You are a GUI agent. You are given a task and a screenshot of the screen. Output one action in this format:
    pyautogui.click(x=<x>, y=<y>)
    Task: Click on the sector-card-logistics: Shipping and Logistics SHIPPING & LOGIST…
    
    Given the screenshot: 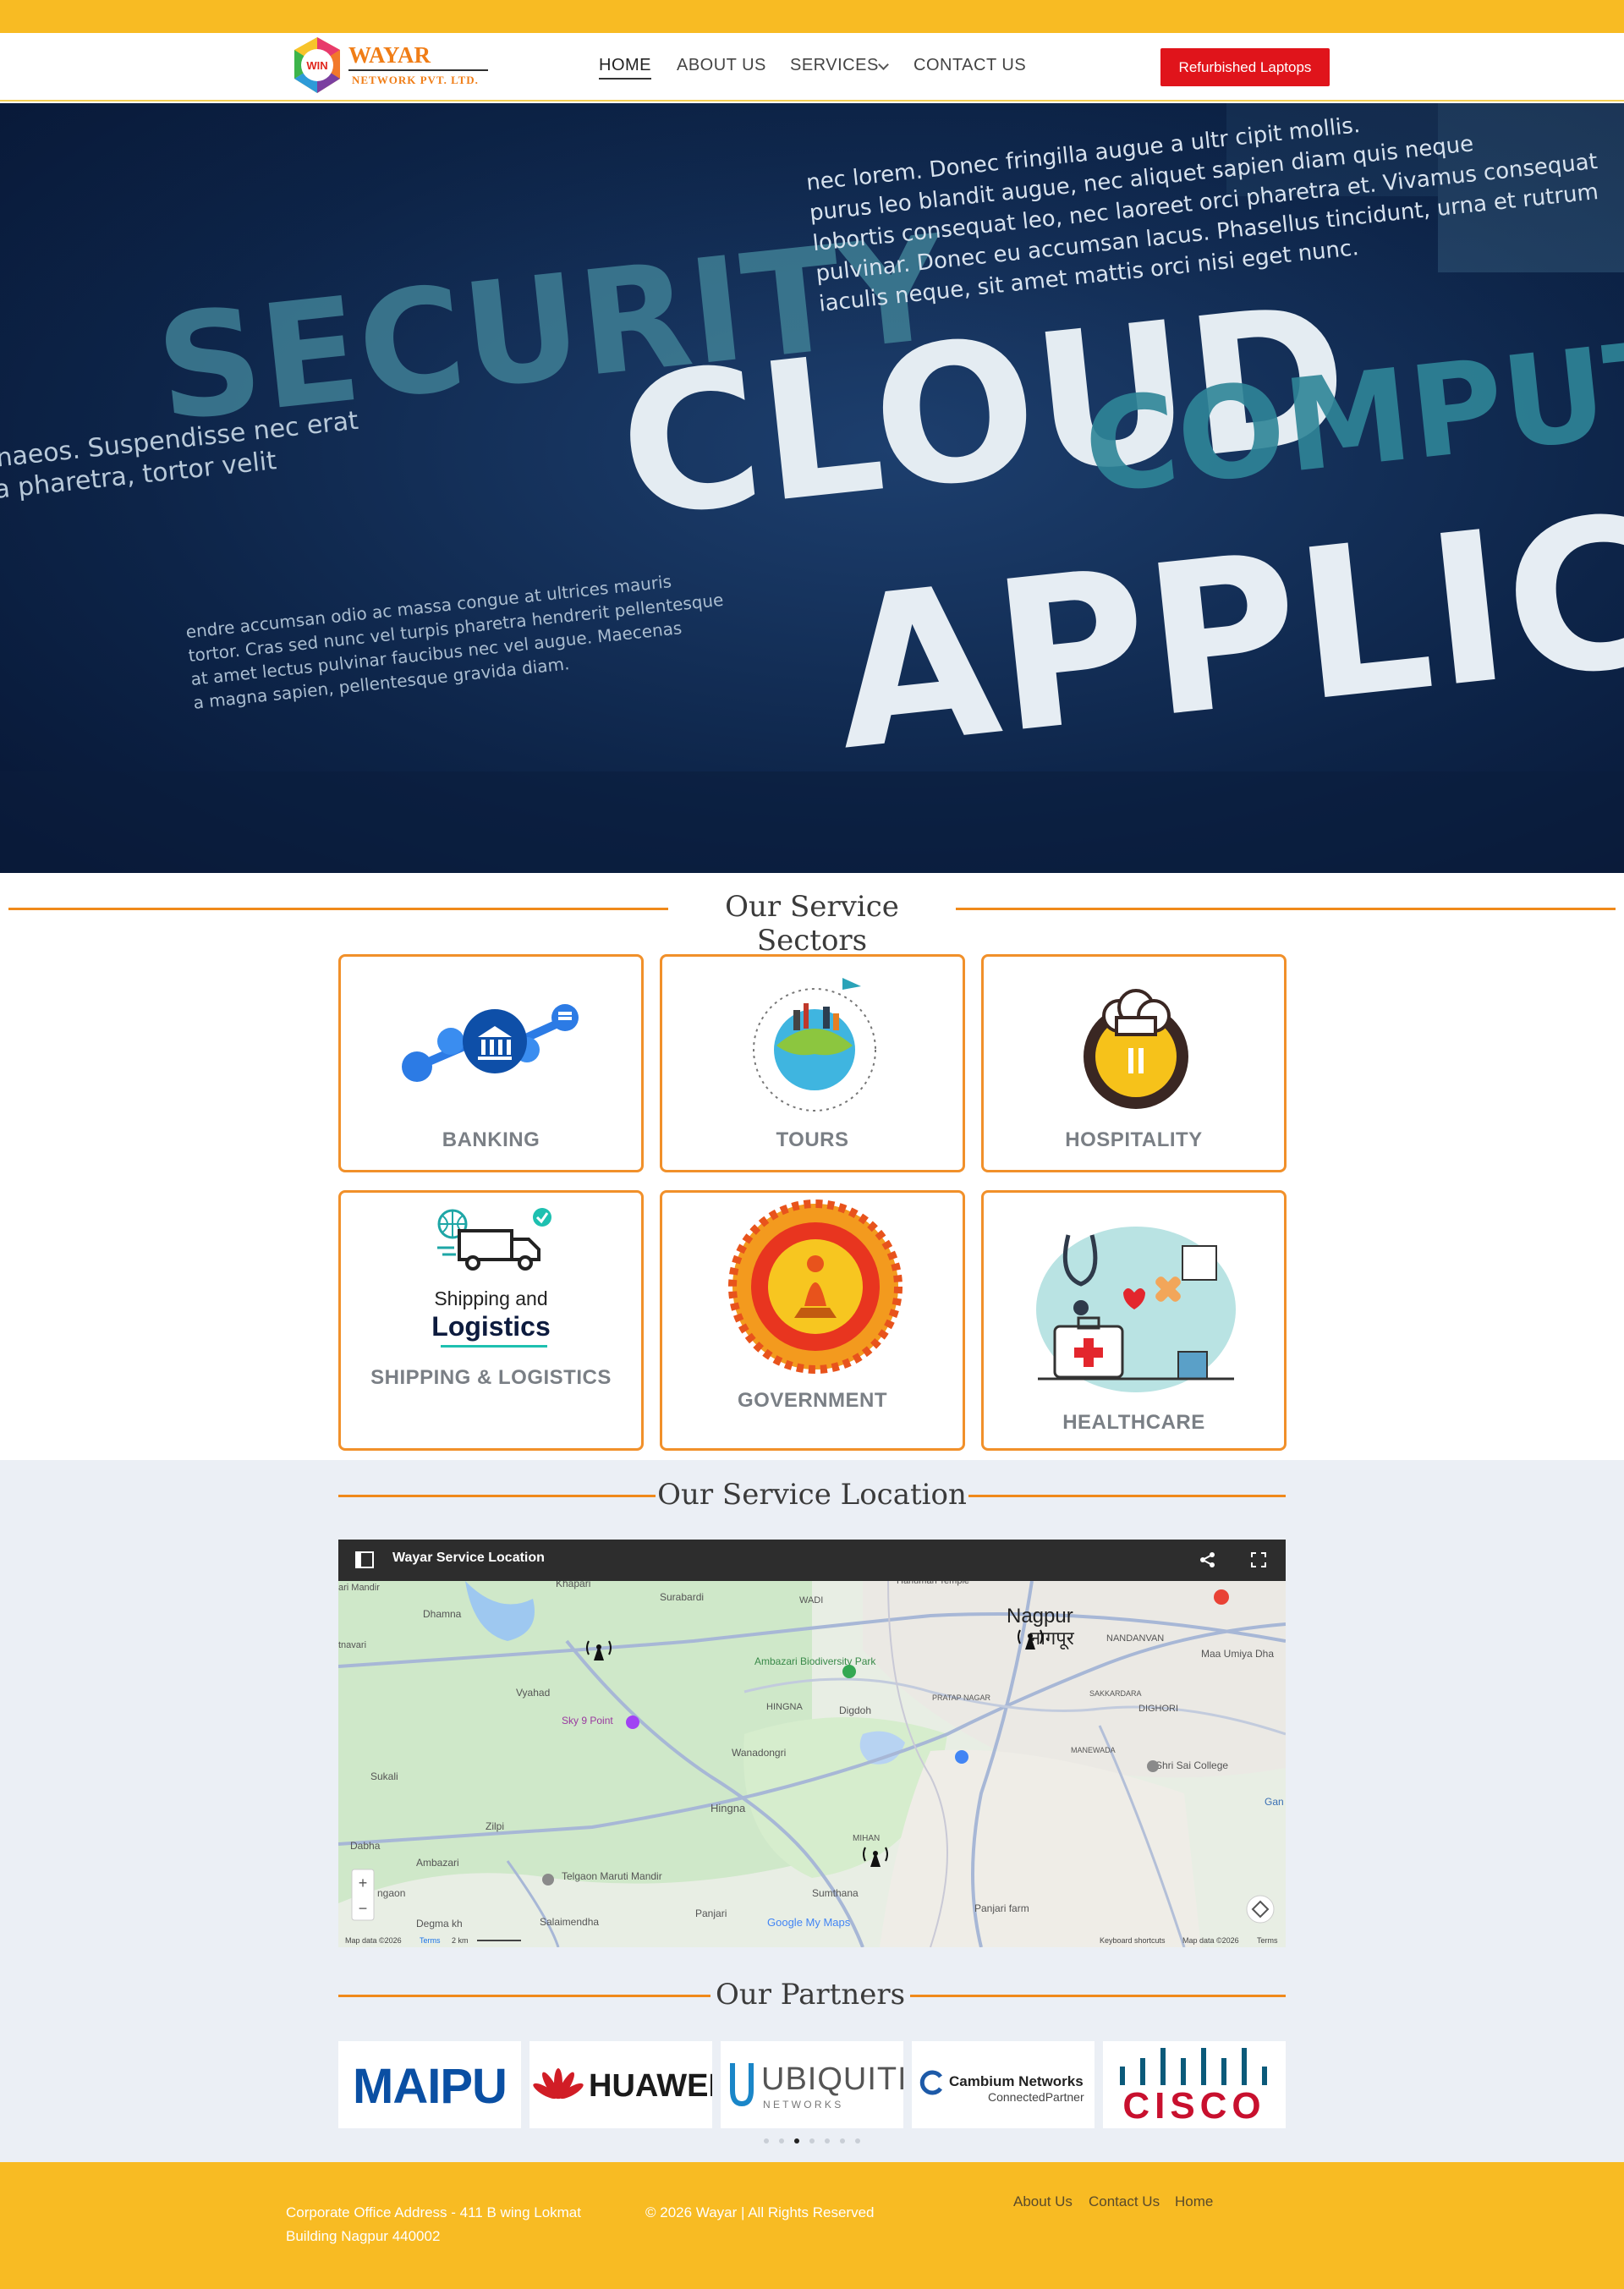 What is the action you would take?
    pyautogui.click(x=491, y=1320)
    